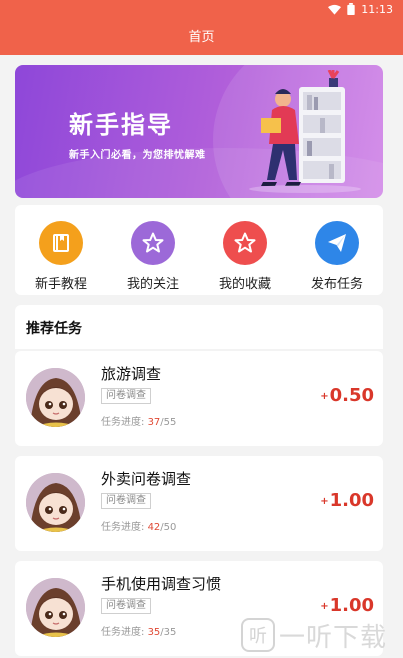 This screenshot has height=658, width=403. What do you see at coordinates (244, 284) in the screenshot?
I see `menu-label: 我的收藏` at bounding box center [244, 284].